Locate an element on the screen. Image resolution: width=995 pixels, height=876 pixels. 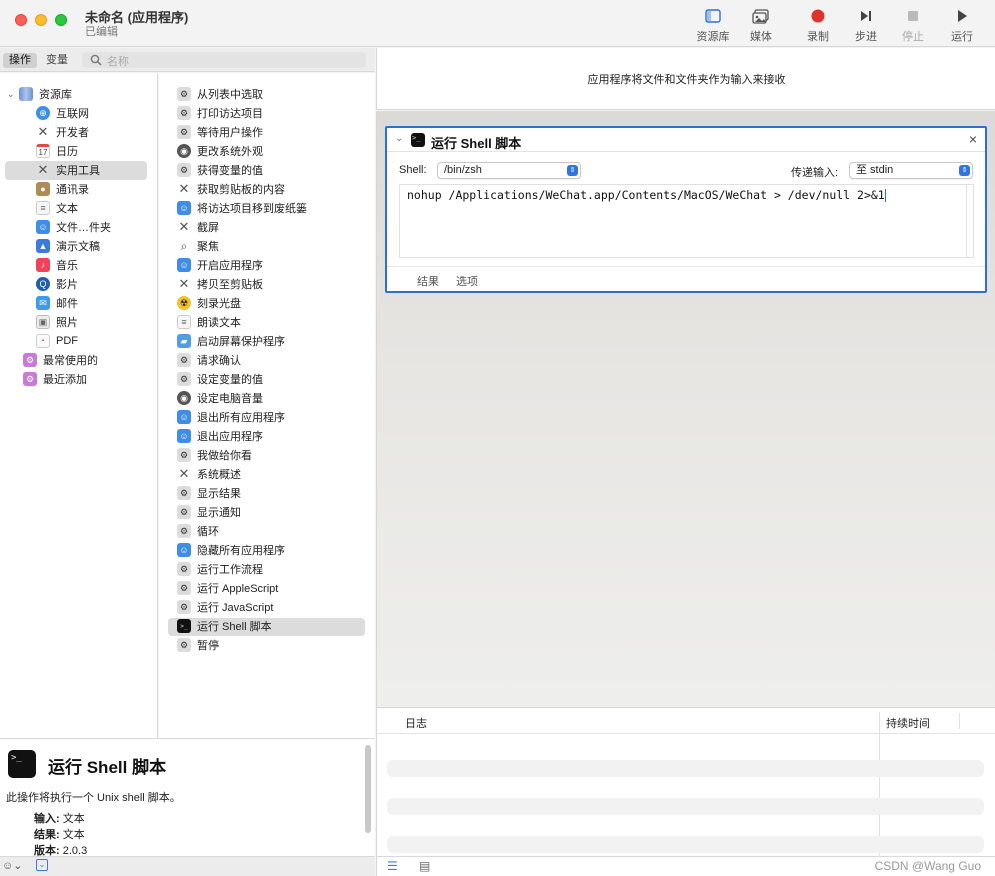
action-item: ⚙ 运行工作流程 is located at coordinates (220, 569).